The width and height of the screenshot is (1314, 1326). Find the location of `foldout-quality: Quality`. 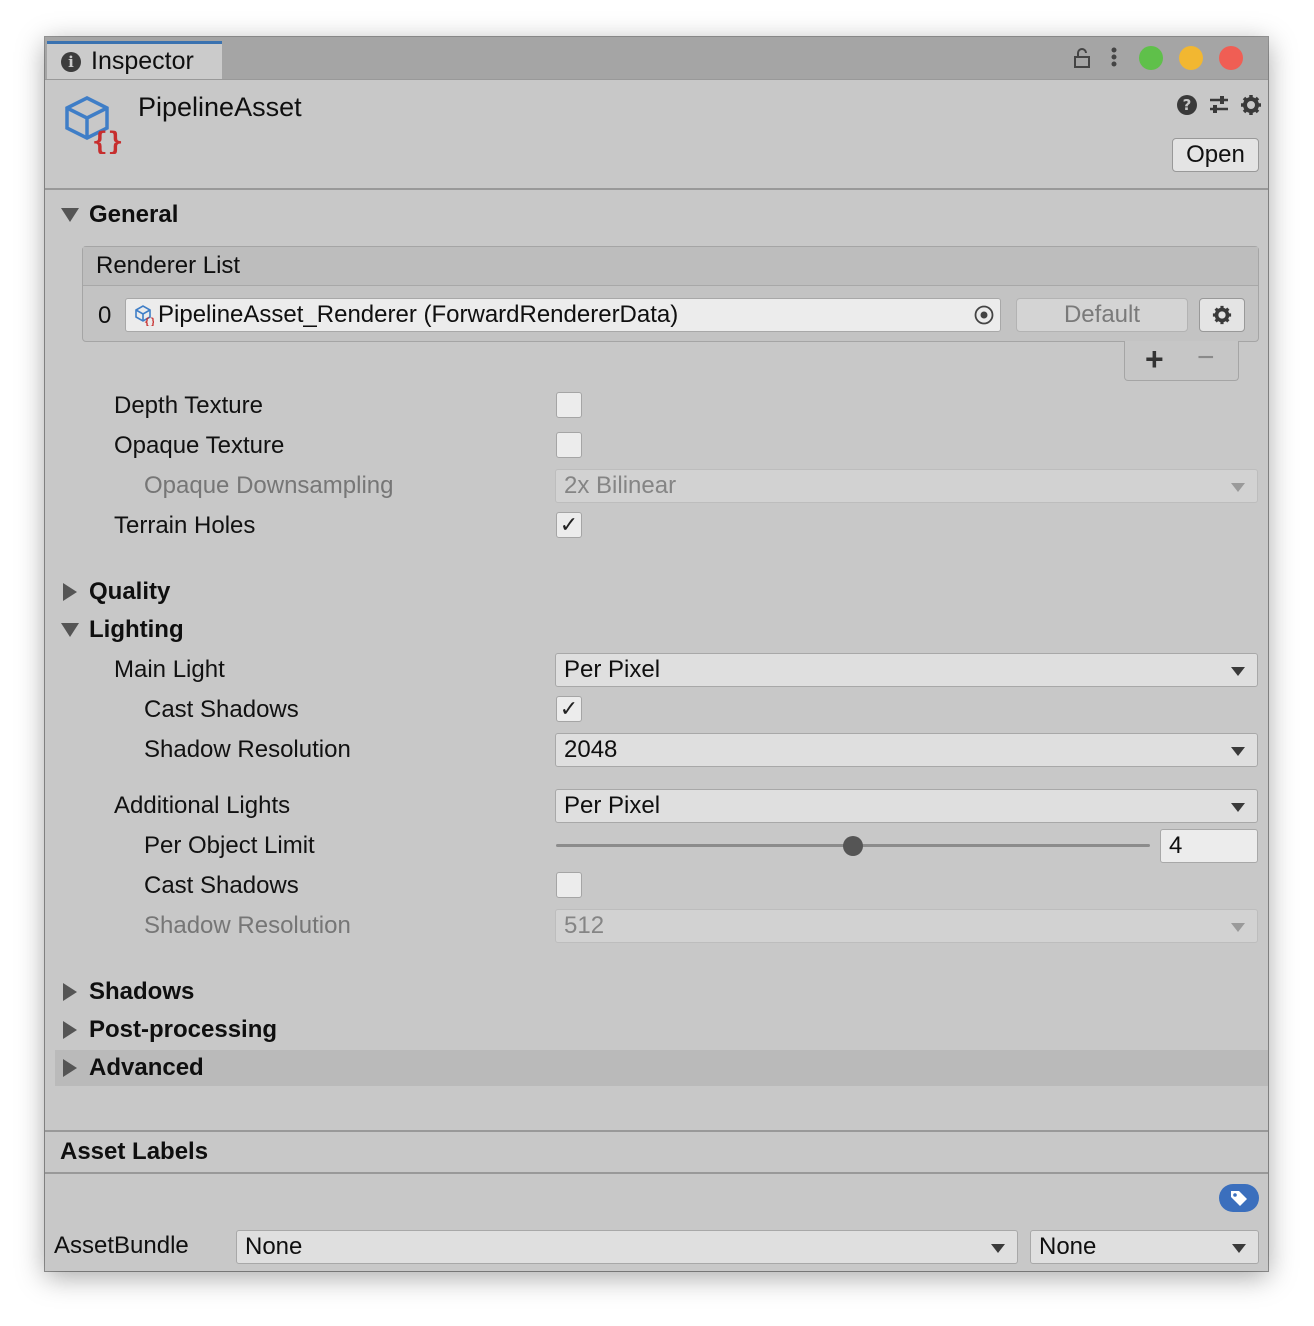

foldout-quality: Quality is located at coordinates (114, 592).